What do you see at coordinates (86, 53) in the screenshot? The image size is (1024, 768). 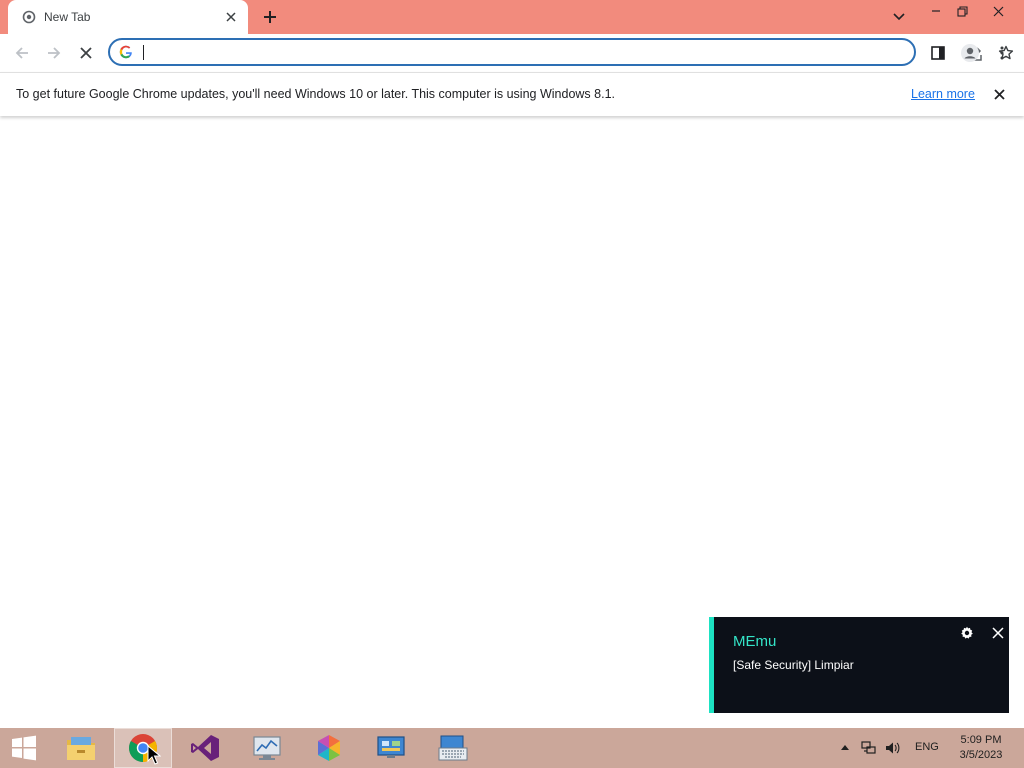 I see `stop-loading-button` at bounding box center [86, 53].